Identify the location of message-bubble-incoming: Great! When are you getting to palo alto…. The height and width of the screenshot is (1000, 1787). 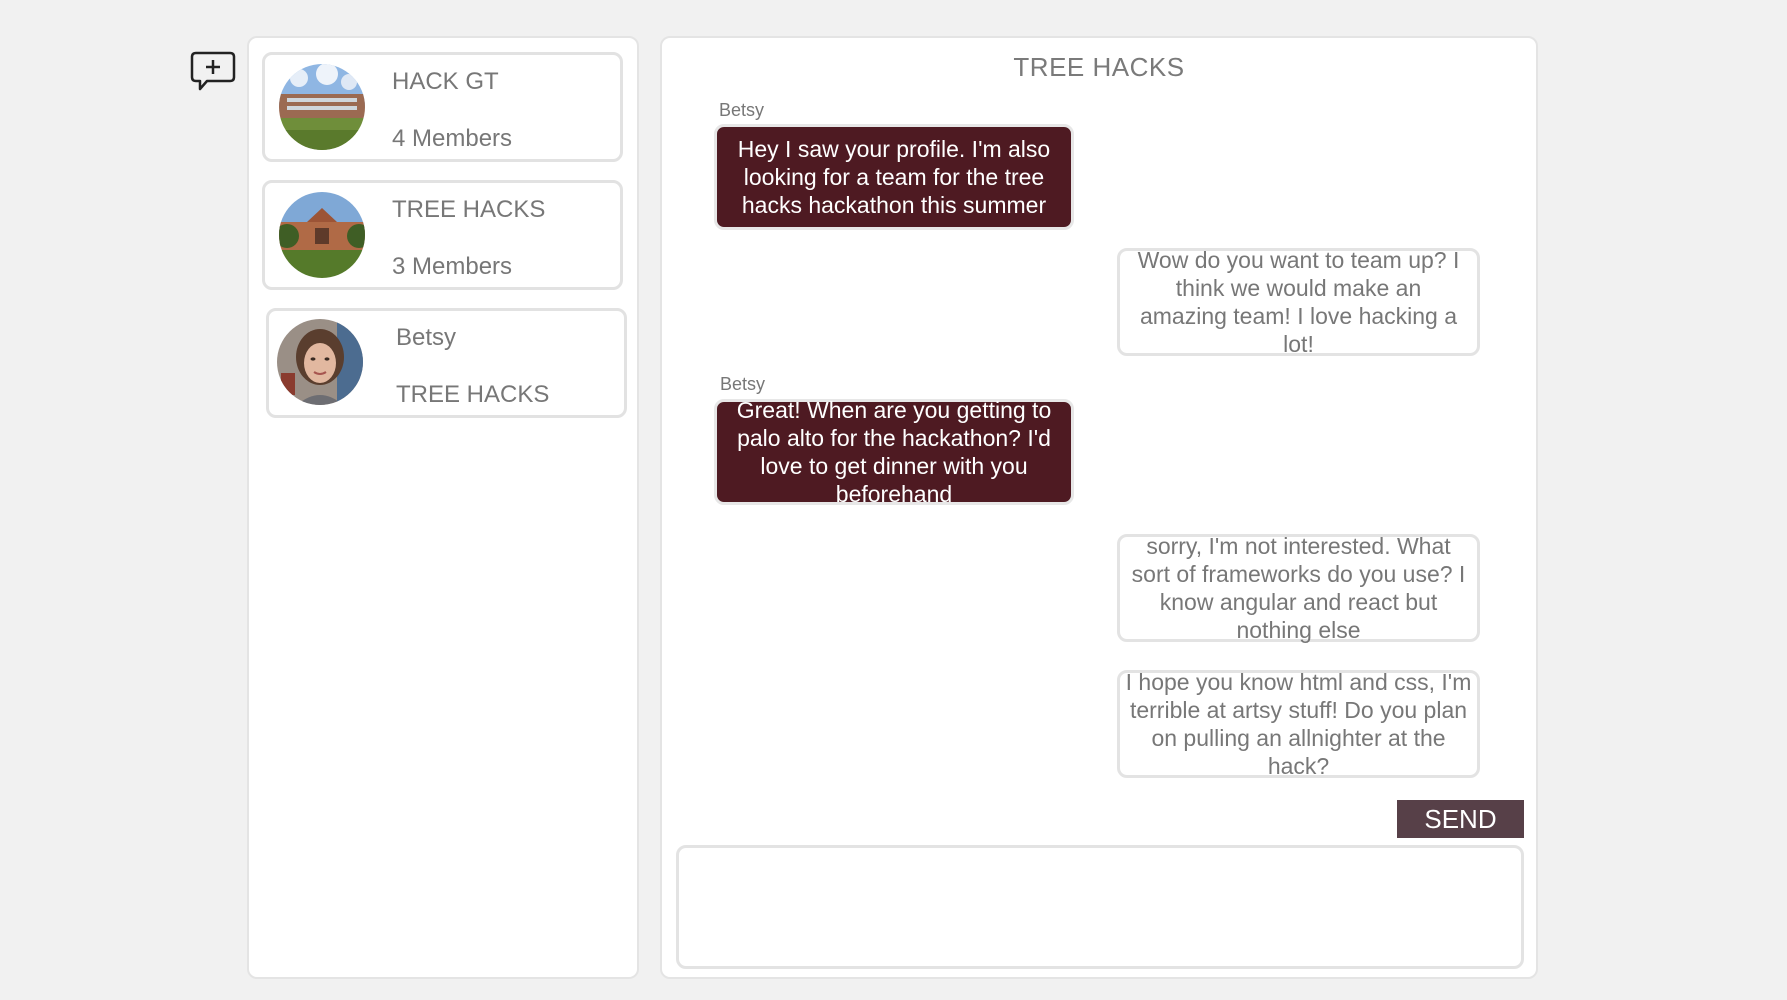
(894, 452).